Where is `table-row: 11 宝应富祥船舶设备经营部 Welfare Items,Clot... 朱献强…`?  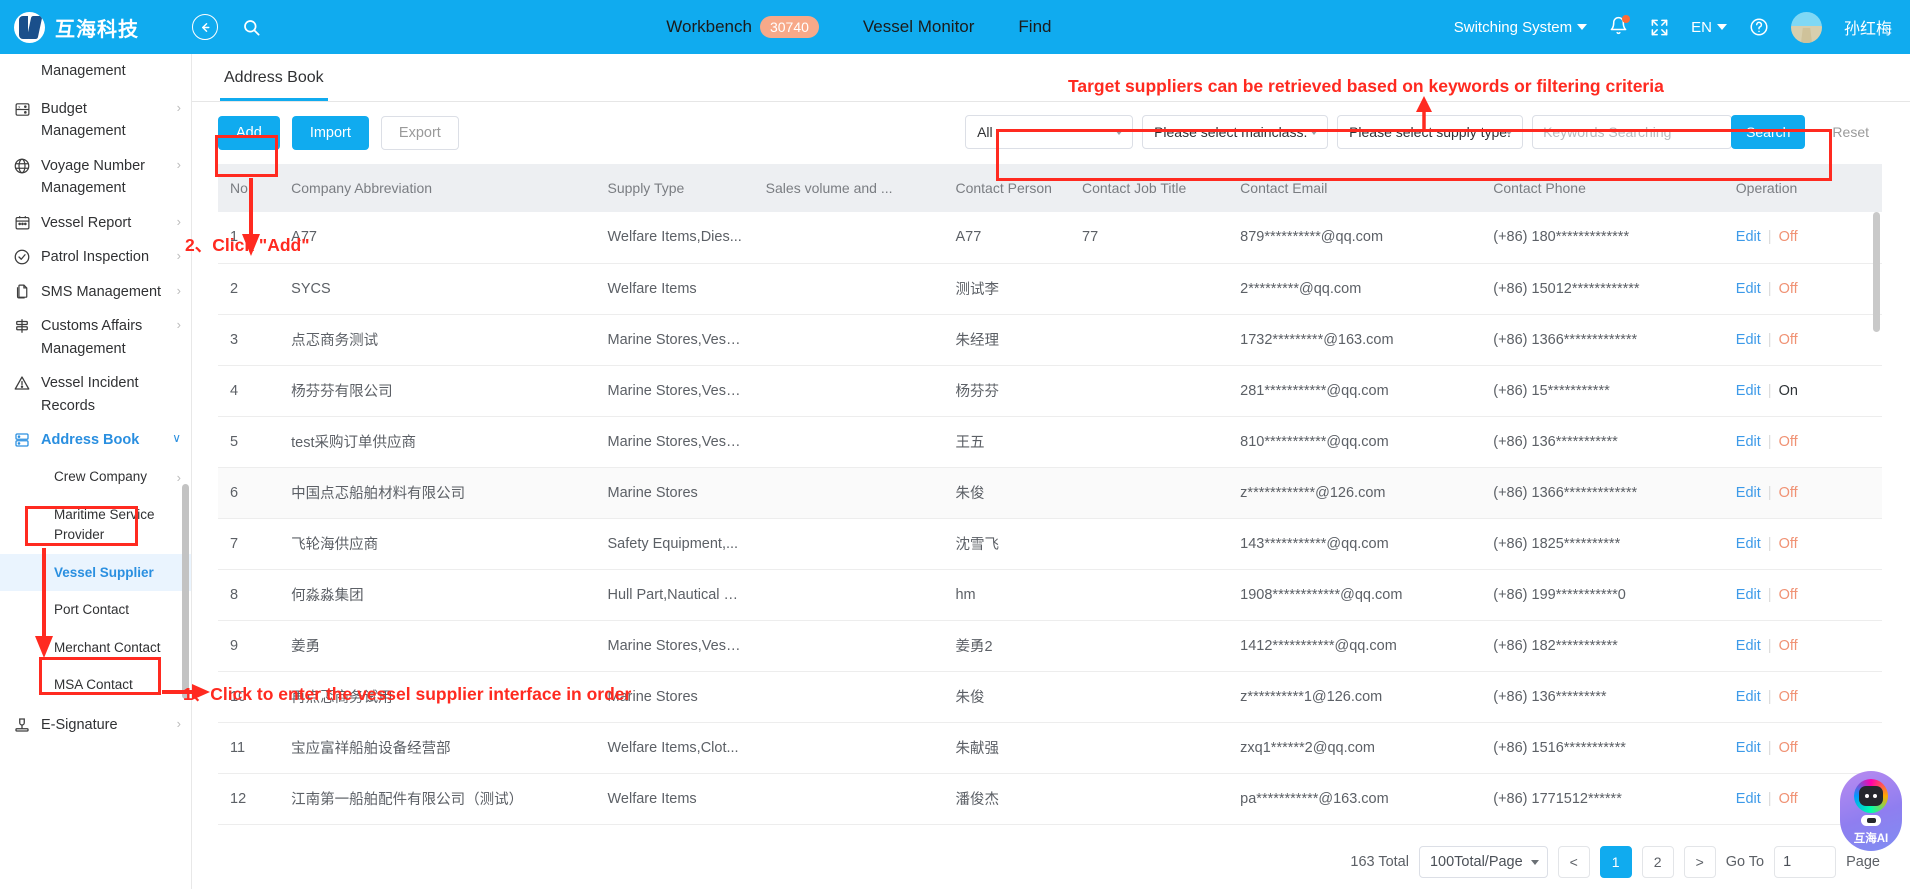 table-row: 11 宝应富祥船舶设备经营部 Welfare Items,Clot... 朱献强… is located at coordinates (1050, 748).